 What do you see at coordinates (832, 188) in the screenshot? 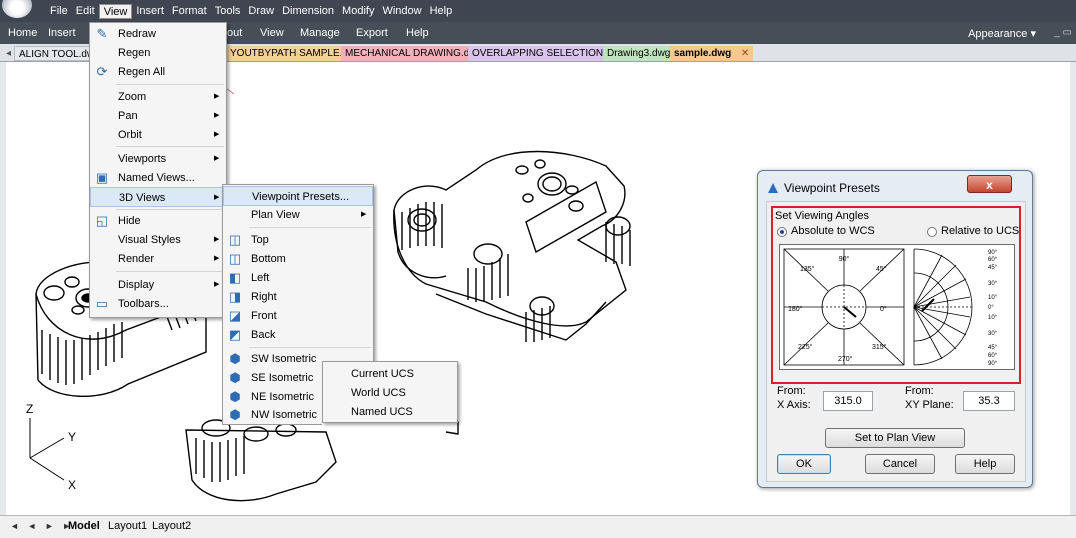
I see `dialog-title: Viewpoint Presets` at bounding box center [832, 188].